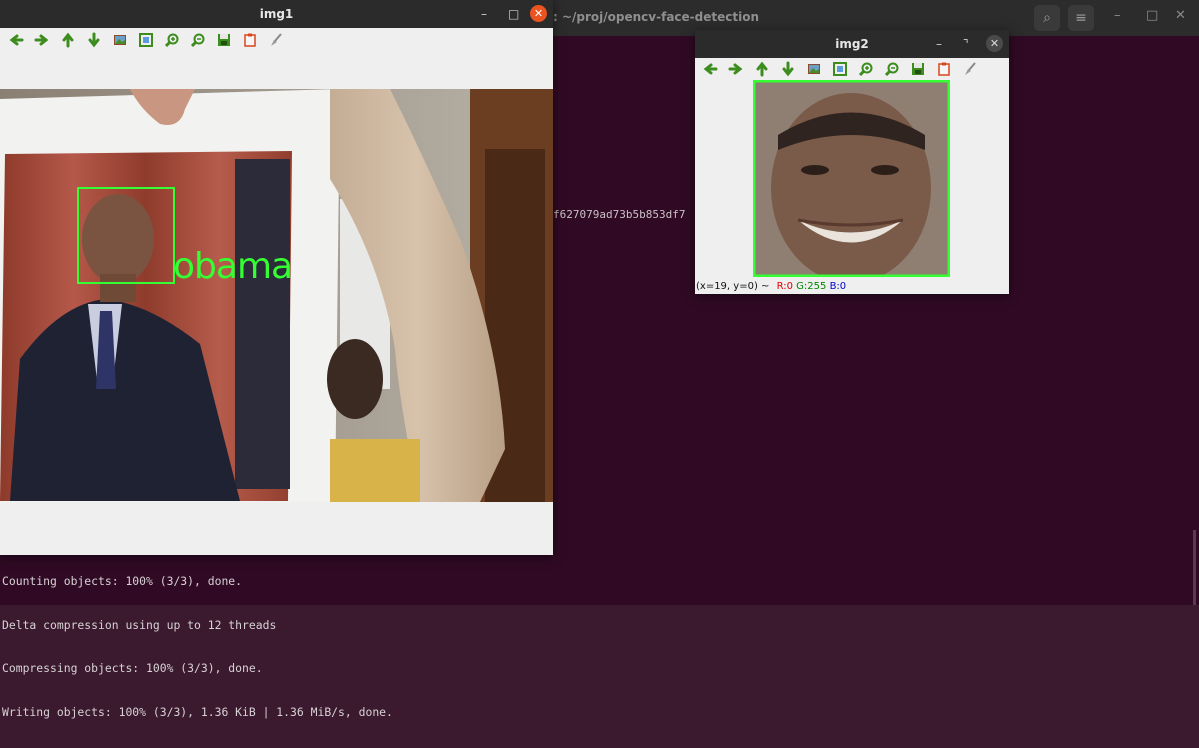 This screenshot has height=748, width=1199. What do you see at coordinates (1117, 15) in the screenshot?
I see `terminal-minimize-button: –` at bounding box center [1117, 15].